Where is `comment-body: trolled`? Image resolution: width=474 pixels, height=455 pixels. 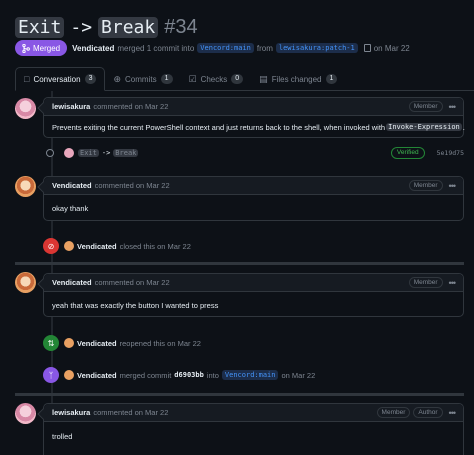 comment-body: trolled is located at coordinates (62, 436).